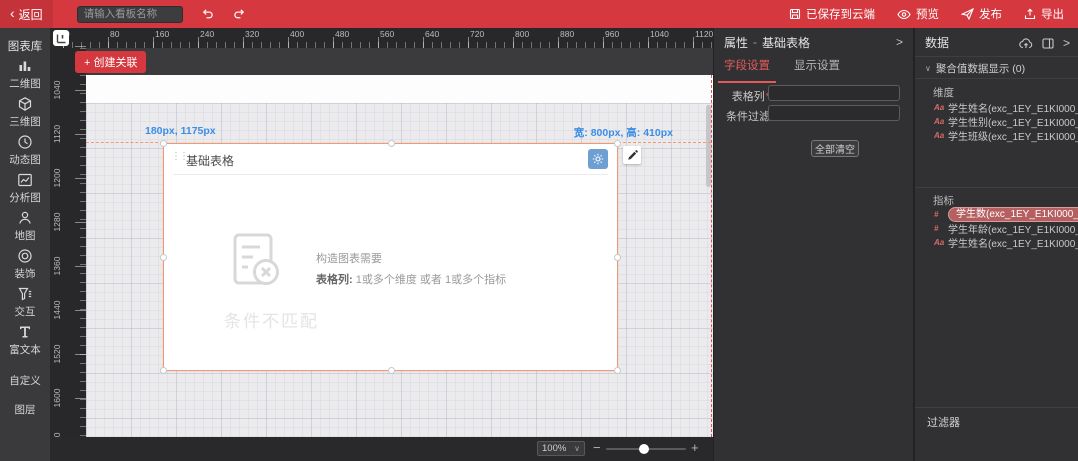 The width and height of the screenshot is (1078, 461). What do you see at coordinates (25, 188) in the screenshot?
I see `sidebar-item-analysis-chart: 分析图` at bounding box center [25, 188].